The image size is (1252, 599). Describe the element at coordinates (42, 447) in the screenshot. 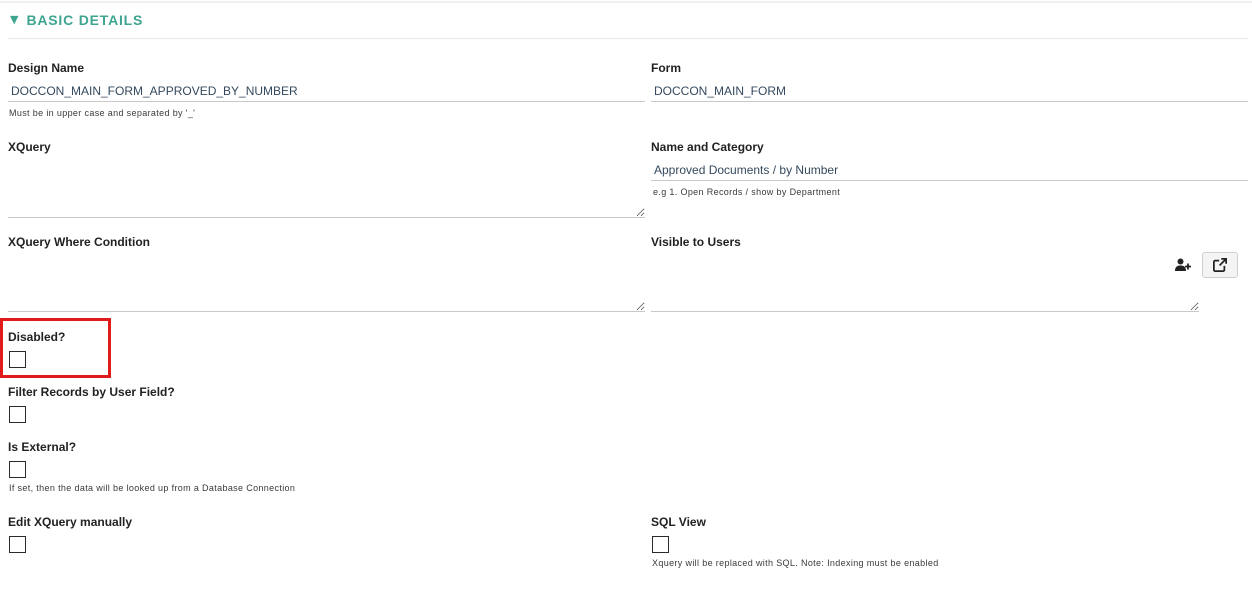

I see `is-external-label: Is External?` at that location.